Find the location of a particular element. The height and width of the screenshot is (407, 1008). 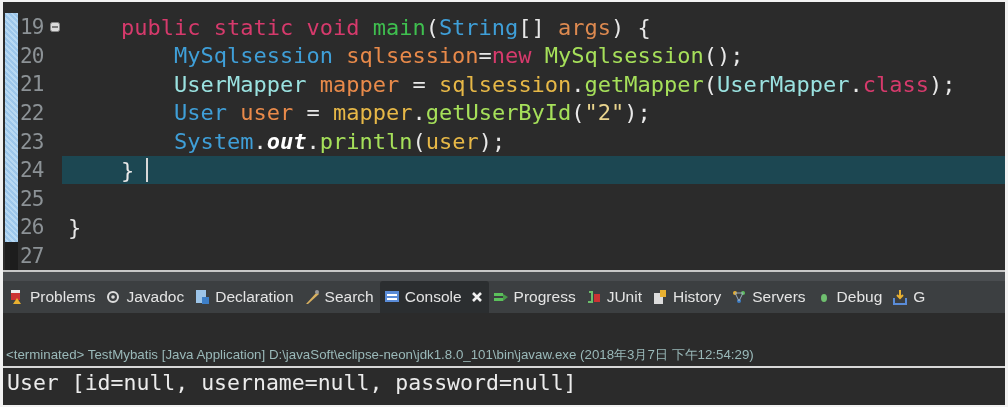

view-tab: History is located at coordinates (687, 297).